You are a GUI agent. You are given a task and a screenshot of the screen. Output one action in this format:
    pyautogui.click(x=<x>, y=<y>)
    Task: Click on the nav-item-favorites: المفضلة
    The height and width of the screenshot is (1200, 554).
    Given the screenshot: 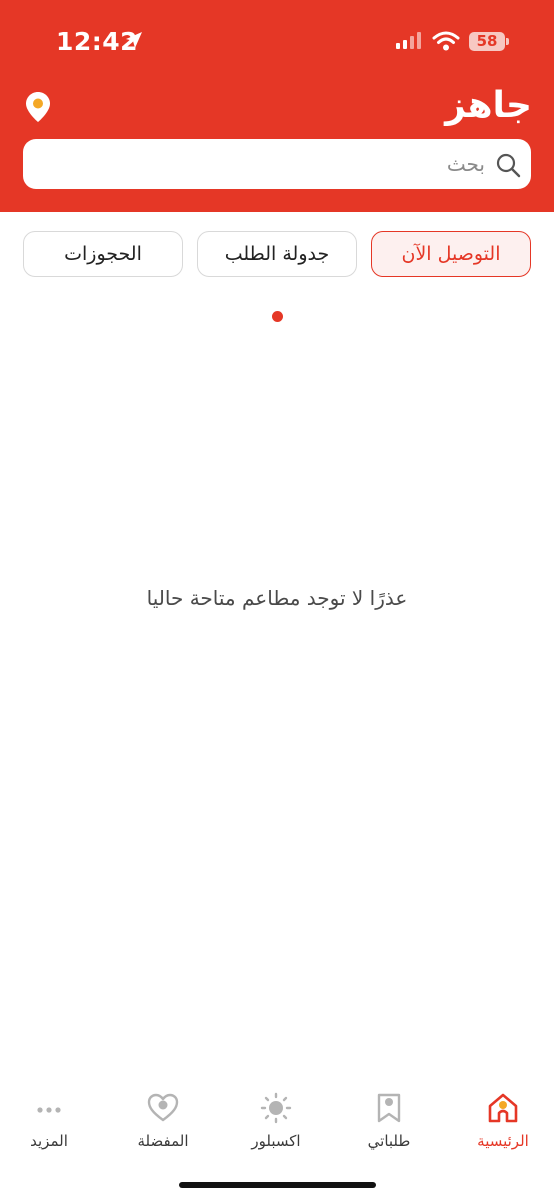 What is the action you would take?
    pyautogui.click(x=163, y=1127)
    